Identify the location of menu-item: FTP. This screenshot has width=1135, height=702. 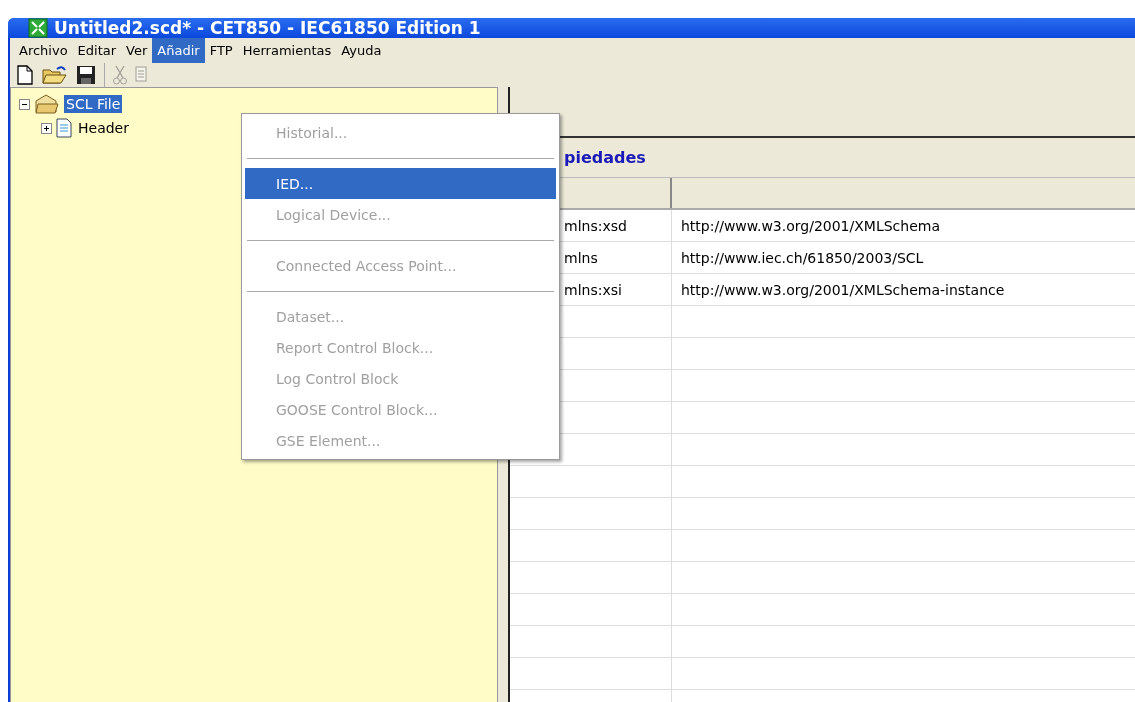
(221, 50).